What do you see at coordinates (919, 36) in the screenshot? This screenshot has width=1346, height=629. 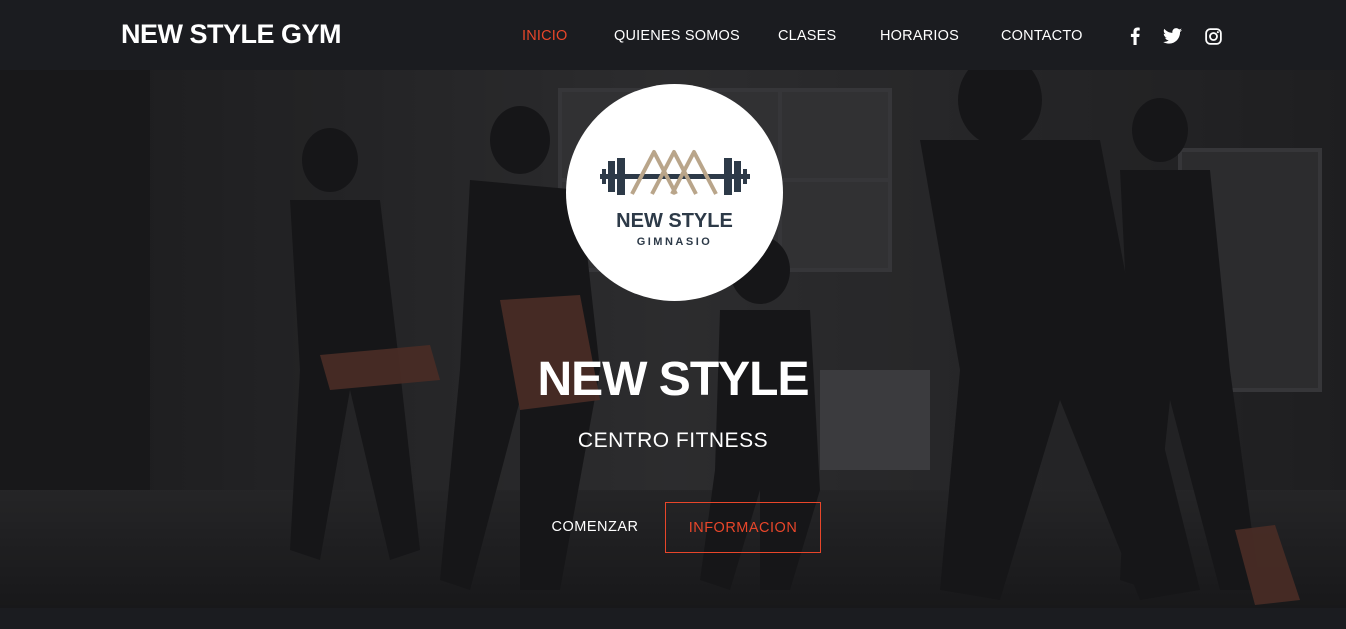 I see `nav-item-horarios: HORARIOS` at bounding box center [919, 36].